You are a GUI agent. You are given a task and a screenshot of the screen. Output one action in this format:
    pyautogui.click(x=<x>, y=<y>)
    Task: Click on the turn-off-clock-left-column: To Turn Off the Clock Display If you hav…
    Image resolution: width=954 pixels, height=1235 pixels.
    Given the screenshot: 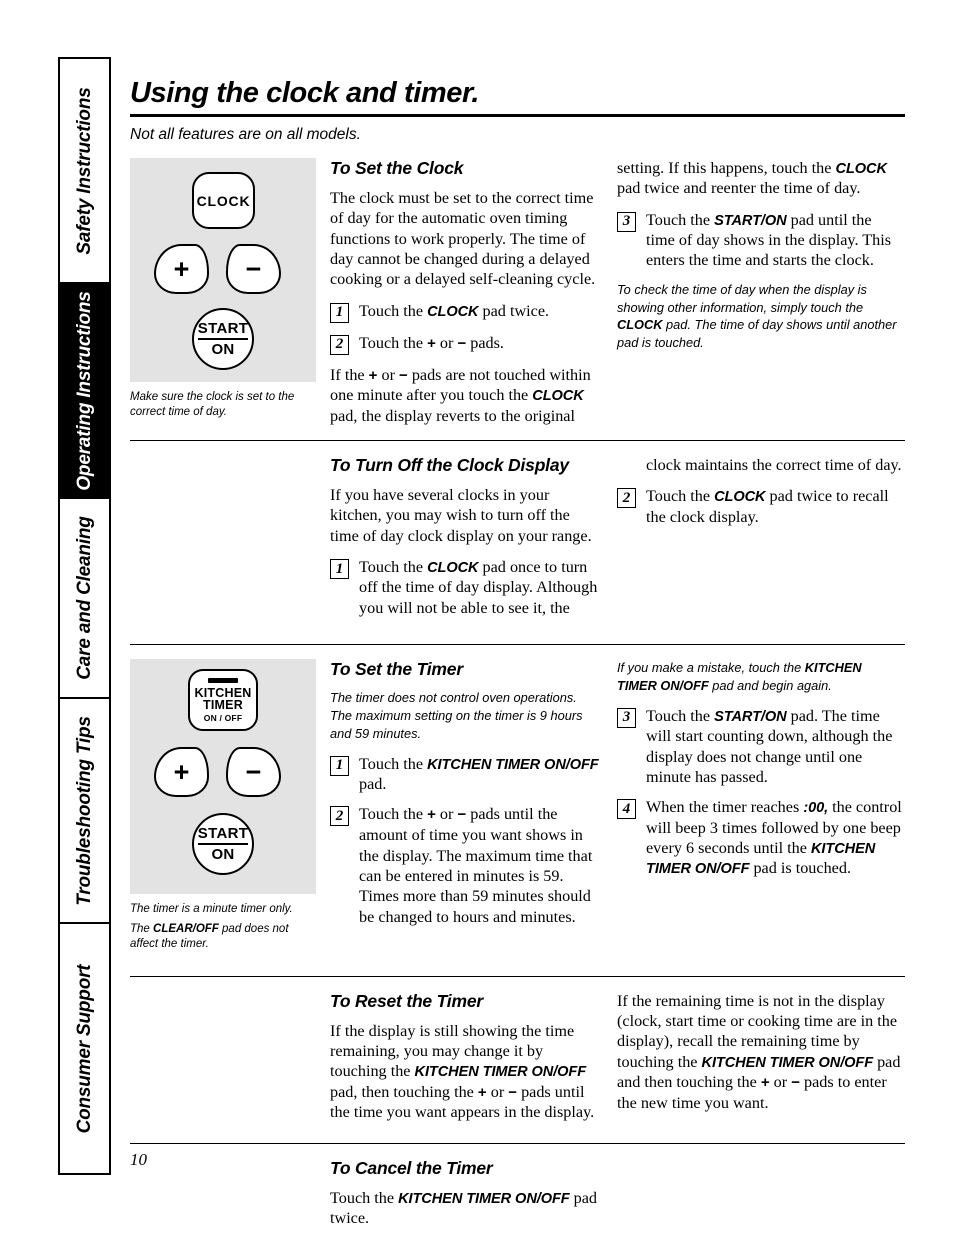 What is the action you would take?
    pyautogui.click(x=473, y=541)
    